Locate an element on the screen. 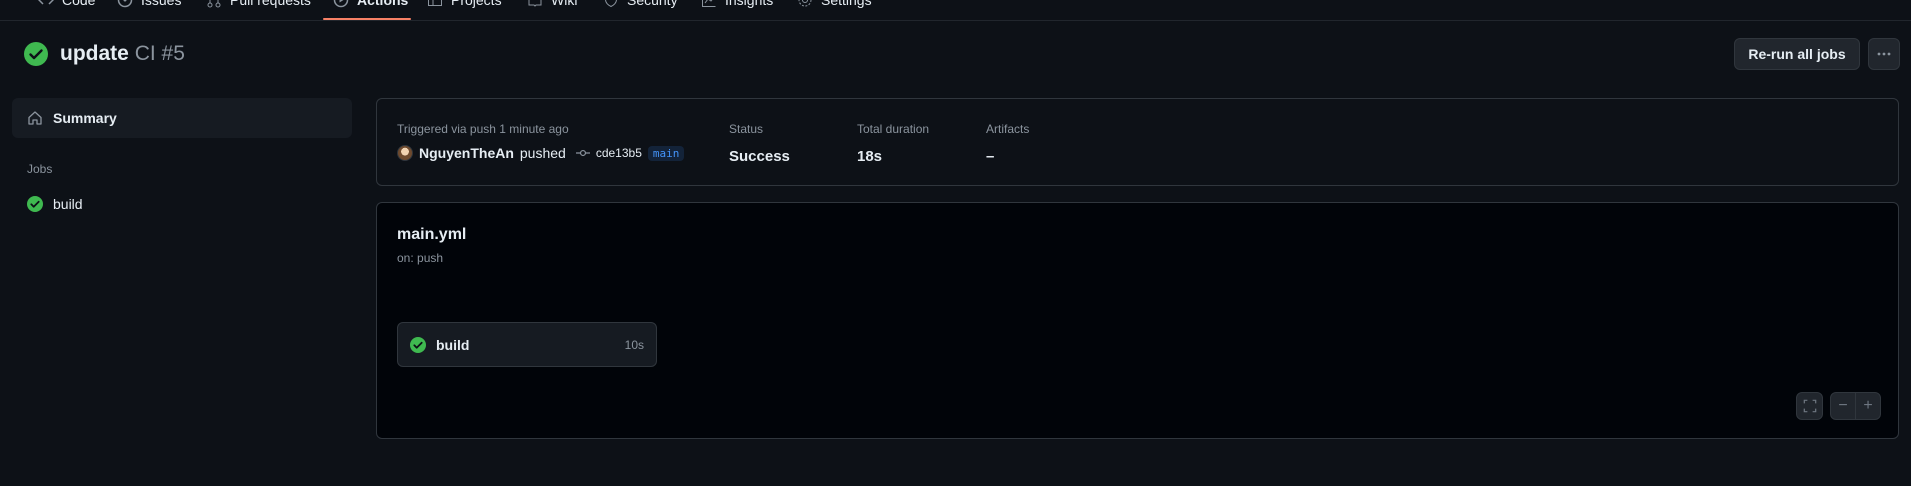 This screenshot has height=486, width=1911. fullscreen-button is located at coordinates (1809, 406).